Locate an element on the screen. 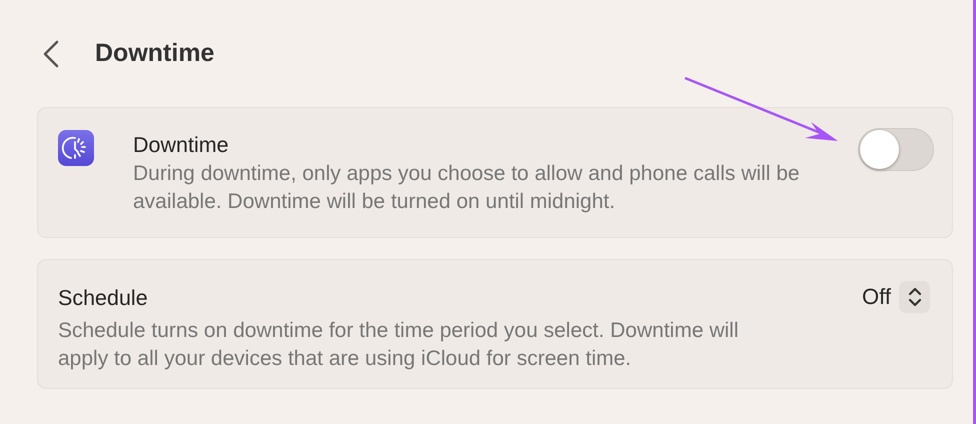  toggle-switch is located at coordinates (896, 149).